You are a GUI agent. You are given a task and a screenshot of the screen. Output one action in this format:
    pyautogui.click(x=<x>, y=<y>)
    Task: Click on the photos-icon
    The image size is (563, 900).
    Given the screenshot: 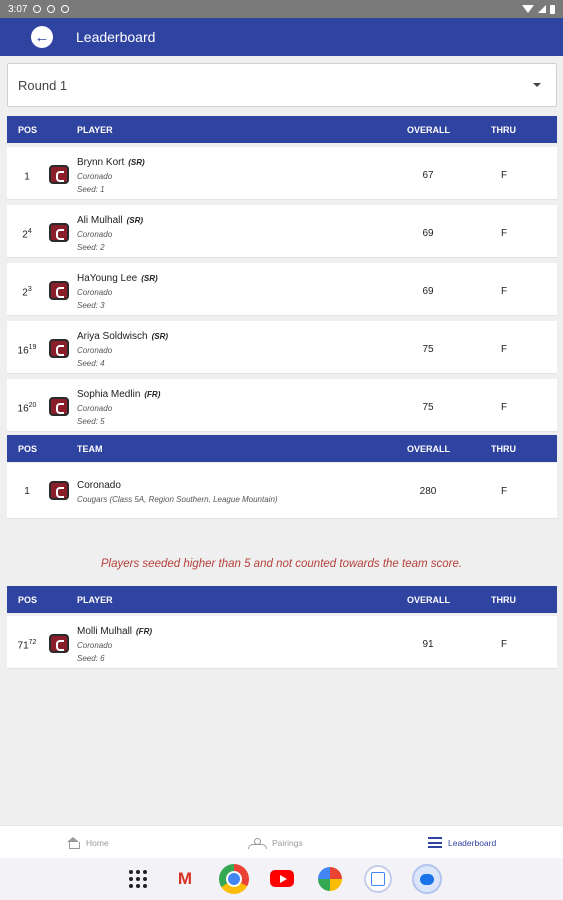 What is the action you would take?
    pyautogui.click(x=330, y=879)
    